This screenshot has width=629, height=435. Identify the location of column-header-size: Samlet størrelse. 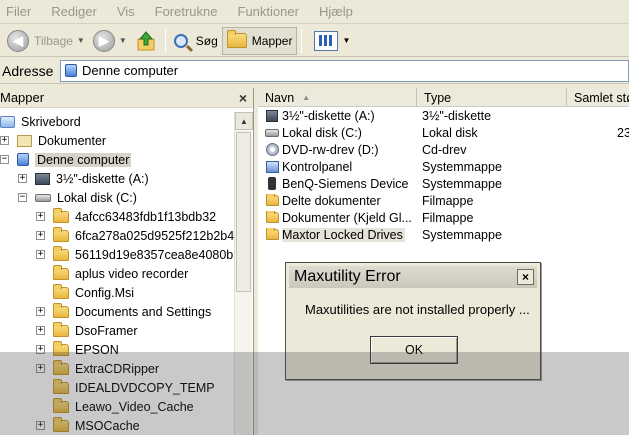
(598, 97).